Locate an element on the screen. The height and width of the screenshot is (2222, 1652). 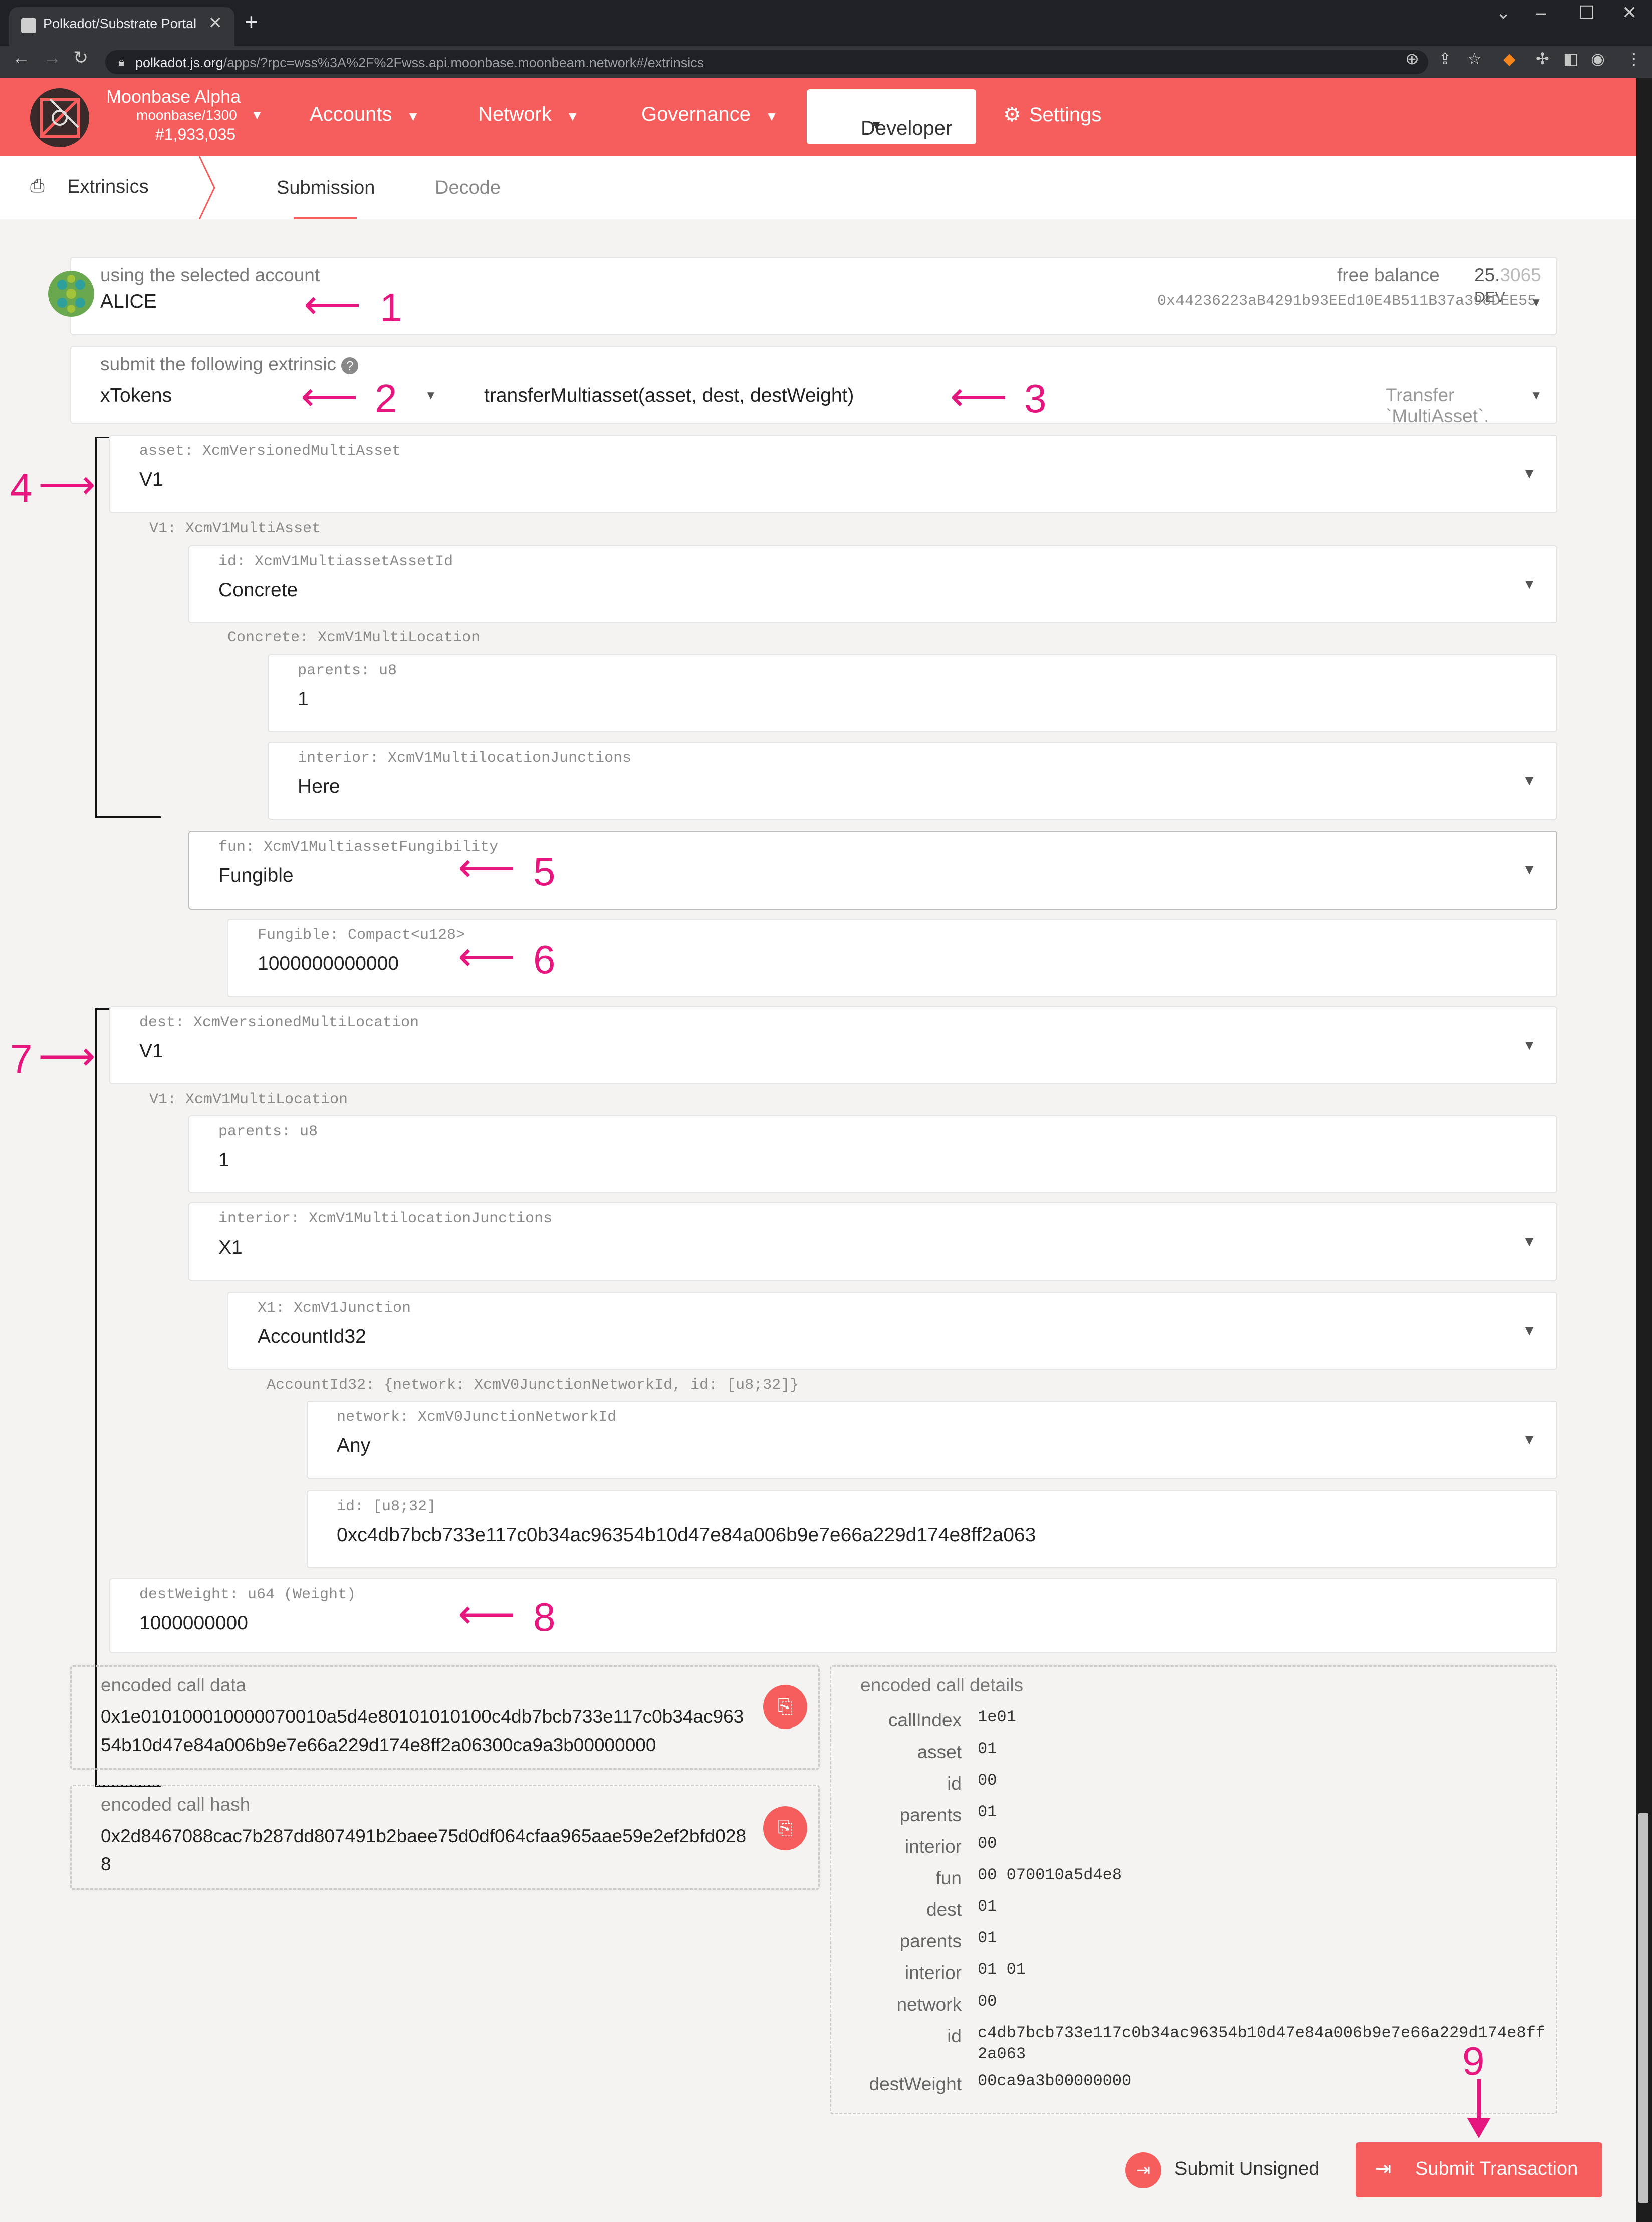
close-tab-icon: ✕ is located at coordinates (215, 23).